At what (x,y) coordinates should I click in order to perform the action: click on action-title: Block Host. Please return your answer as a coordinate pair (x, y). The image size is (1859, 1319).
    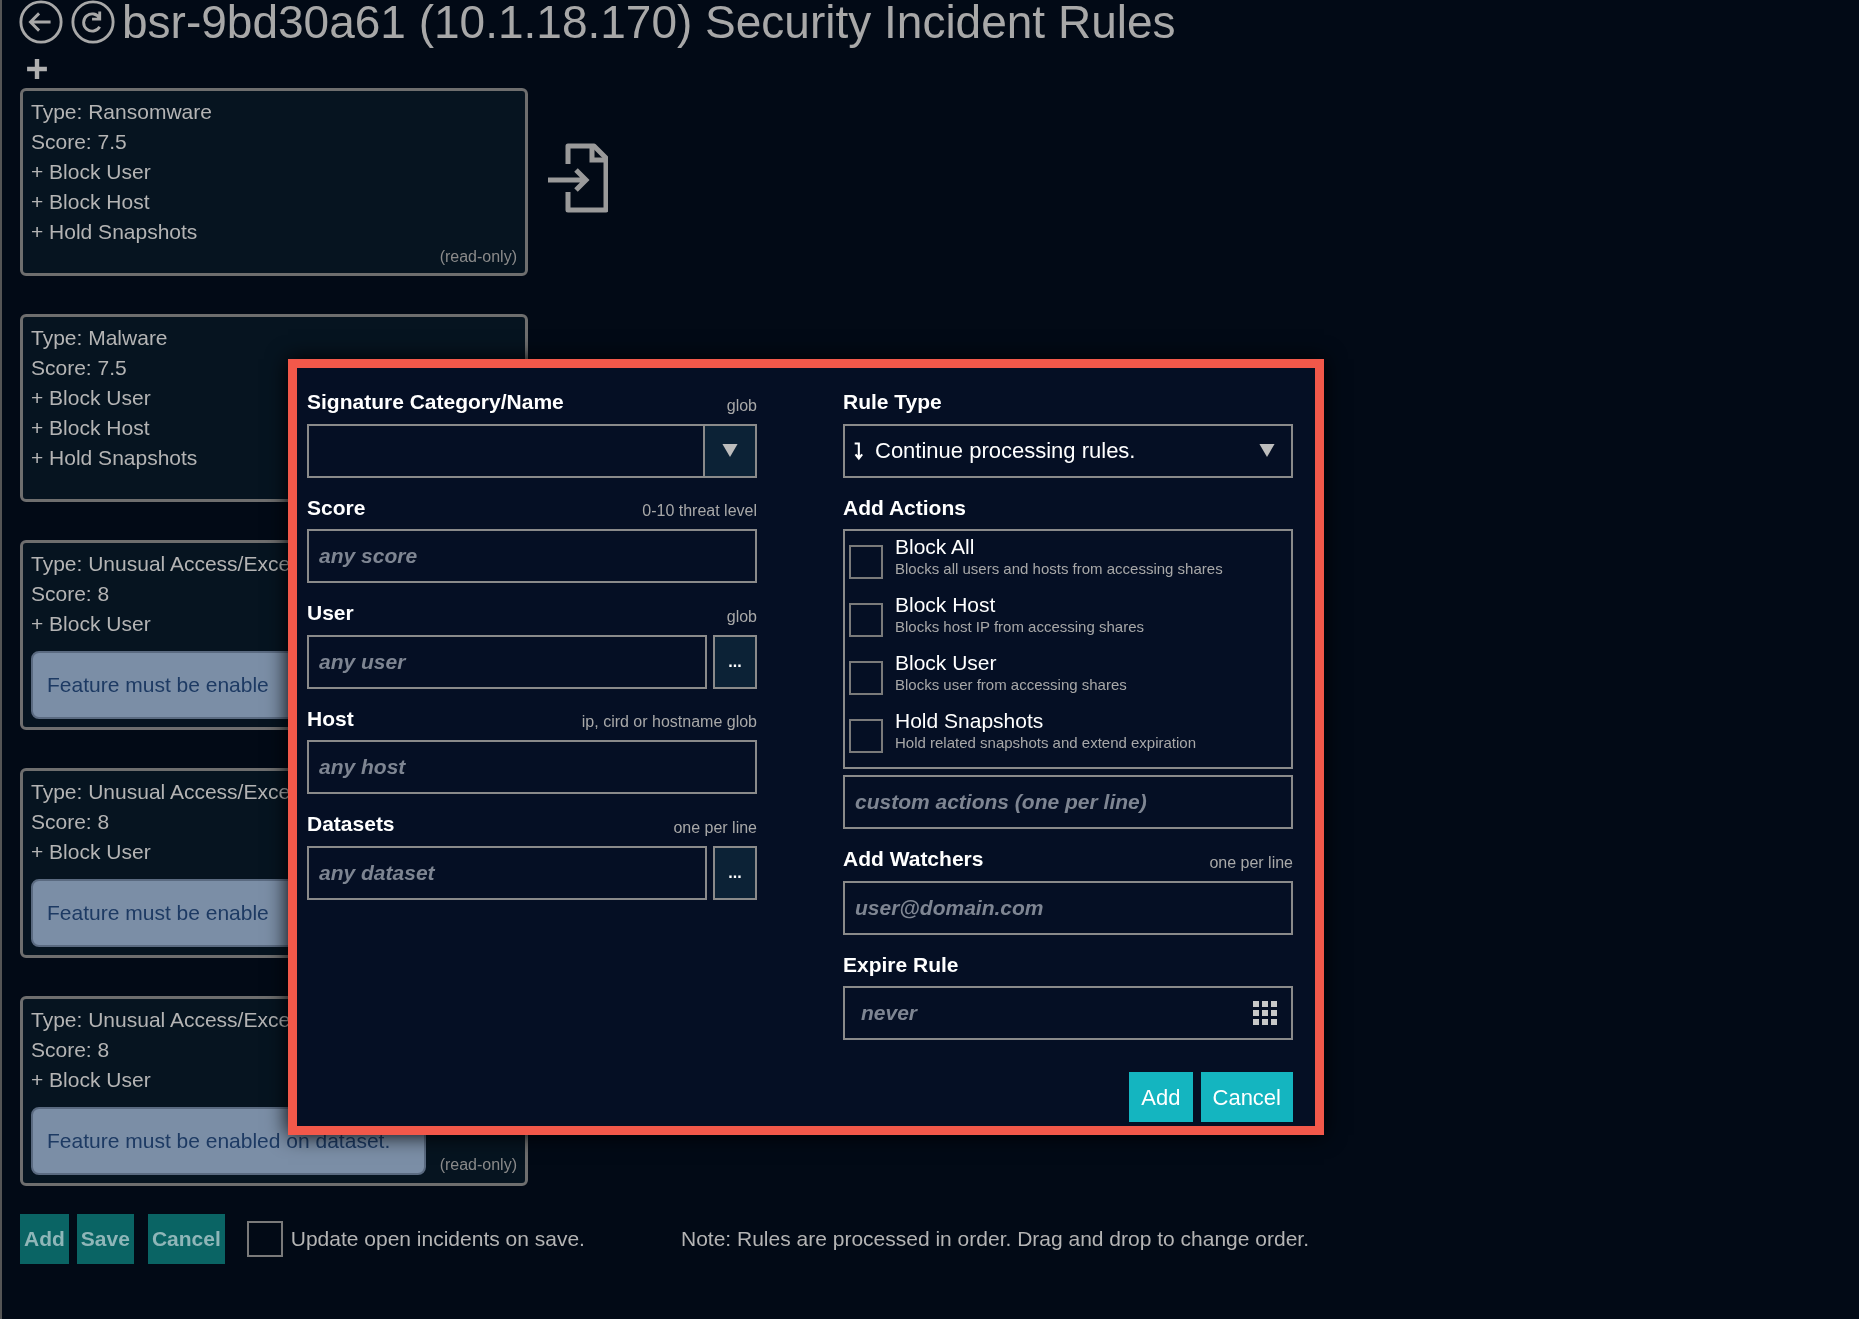
    Looking at the image, I should click on (946, 605).